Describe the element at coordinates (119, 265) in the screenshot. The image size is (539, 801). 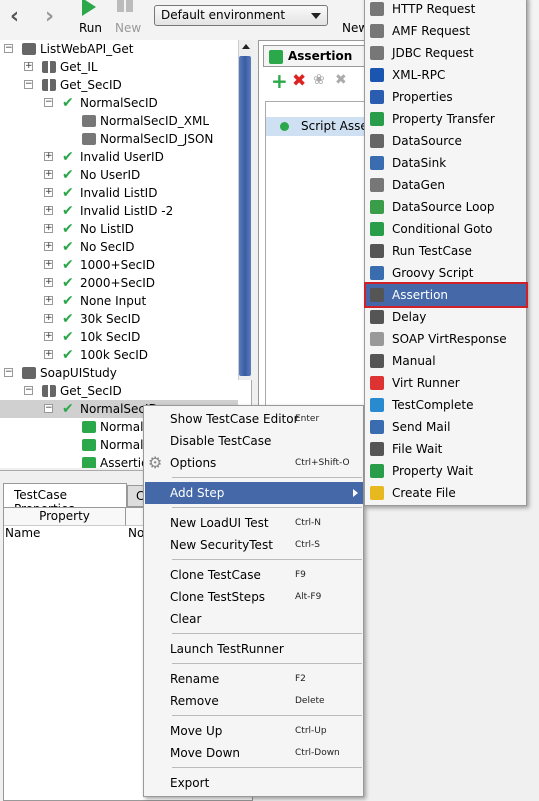
I see `tree-item: + ✔ 1000+SecID` at that location.